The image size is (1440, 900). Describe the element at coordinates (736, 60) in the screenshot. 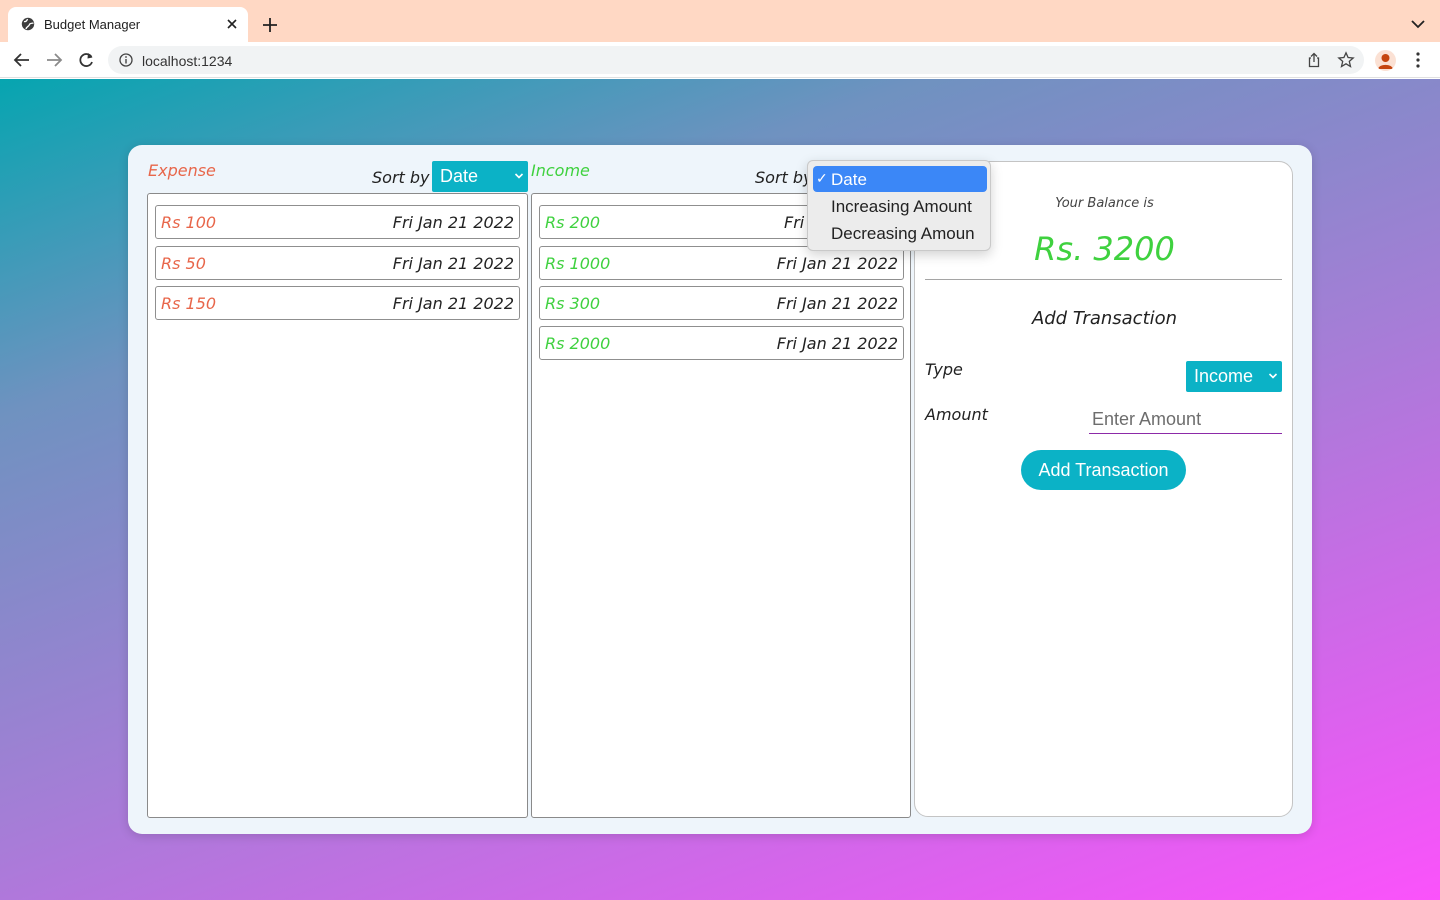

I see `address-bar: localhost:1234` at that location.